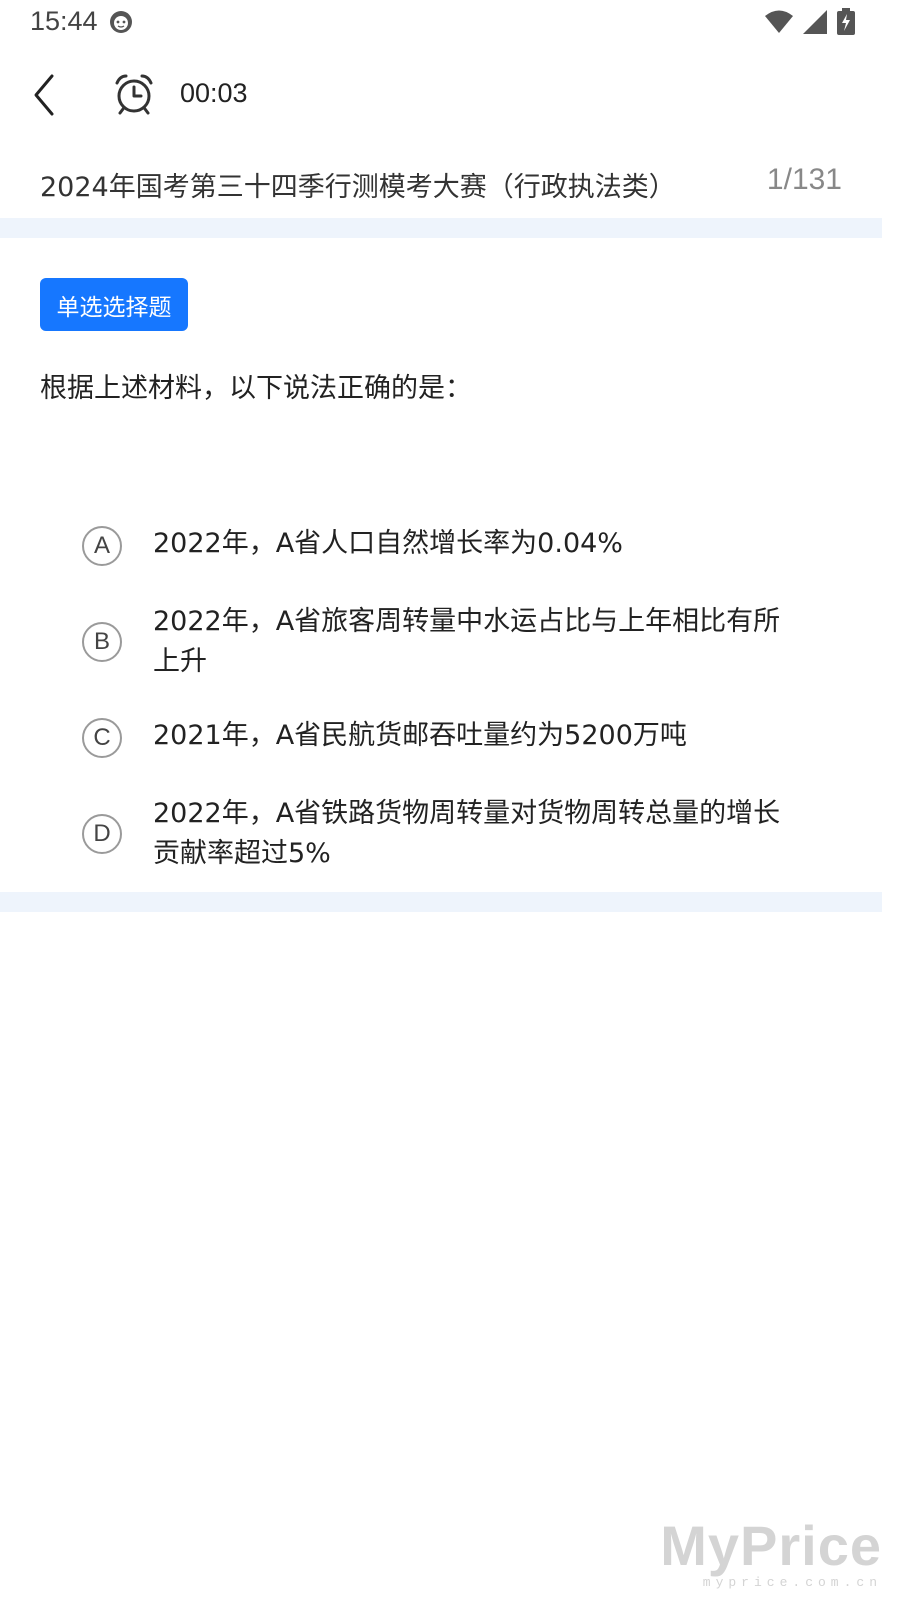 This screenshot has height=1600, width=900. I want to click on question-type-badge: 单选选择题, so click(114, 304).